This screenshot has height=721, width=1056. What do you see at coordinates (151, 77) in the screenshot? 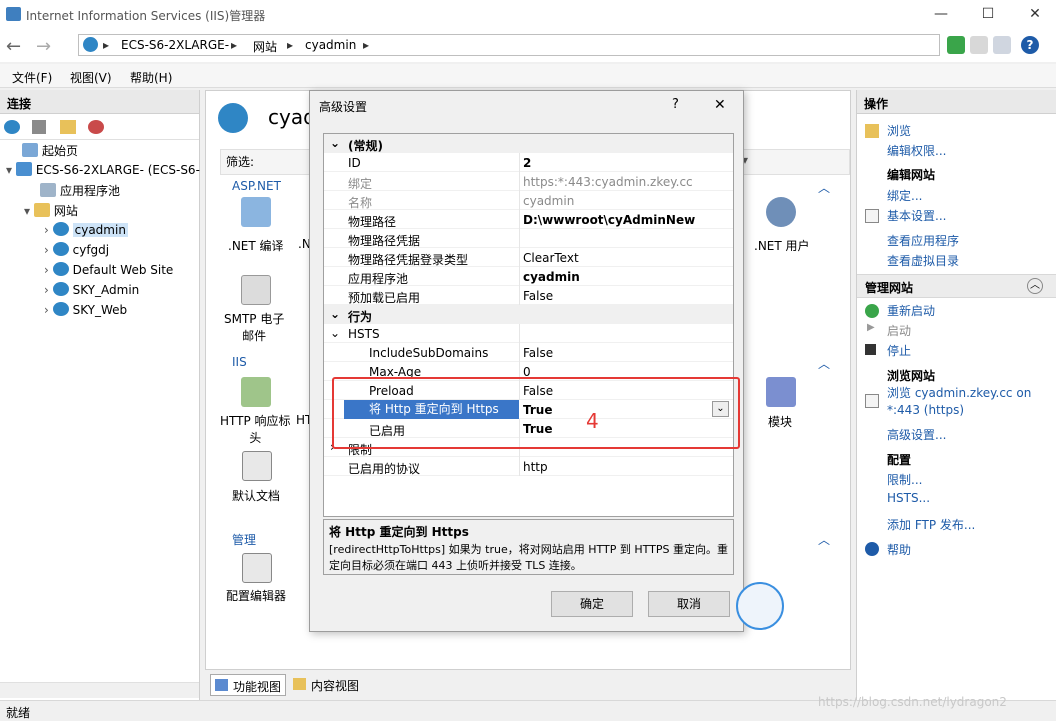
I see `menu-help: 帮助(H)` at bounding box center [151, 77].